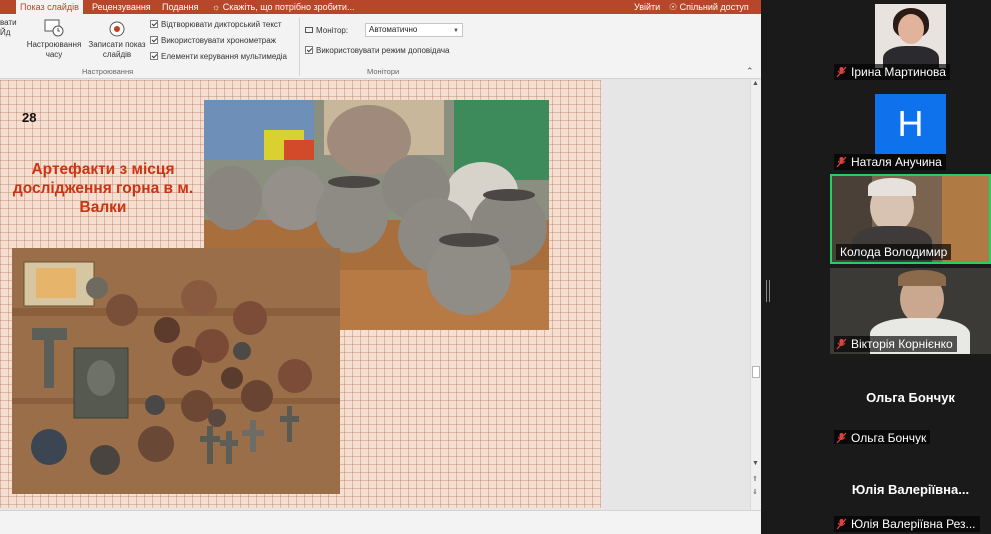 Image resolution: width=991 pixels, height=534 pixels. What do you see at coordinates (383, 71) in the screenshot?
I see `monitors-group-label: Монітори` at bounding box center [383, 71].